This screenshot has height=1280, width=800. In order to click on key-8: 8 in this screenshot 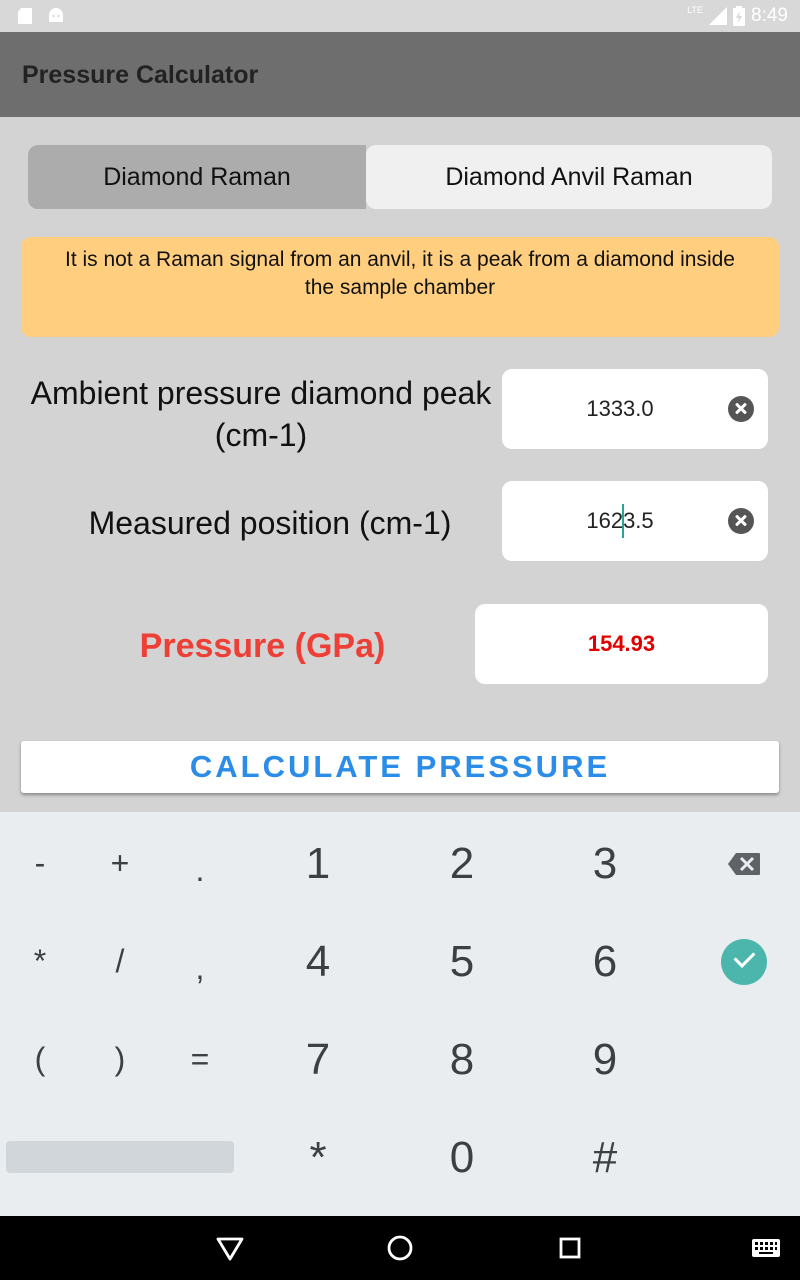, I will do `click(462, 1059)`.